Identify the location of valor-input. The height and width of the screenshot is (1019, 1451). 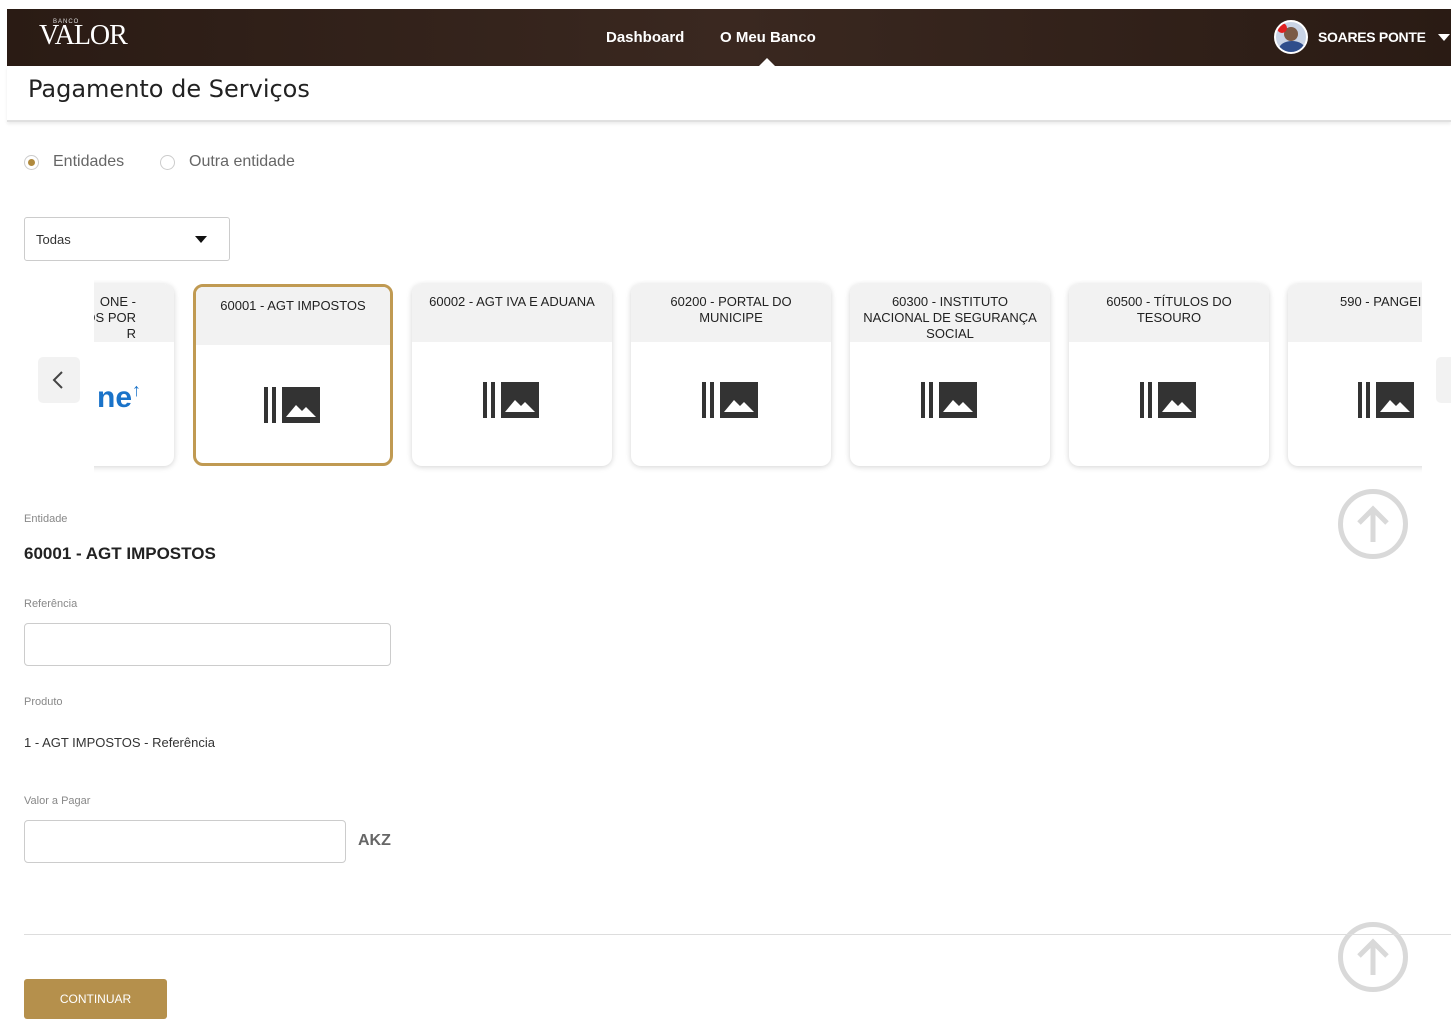
(185, 841).